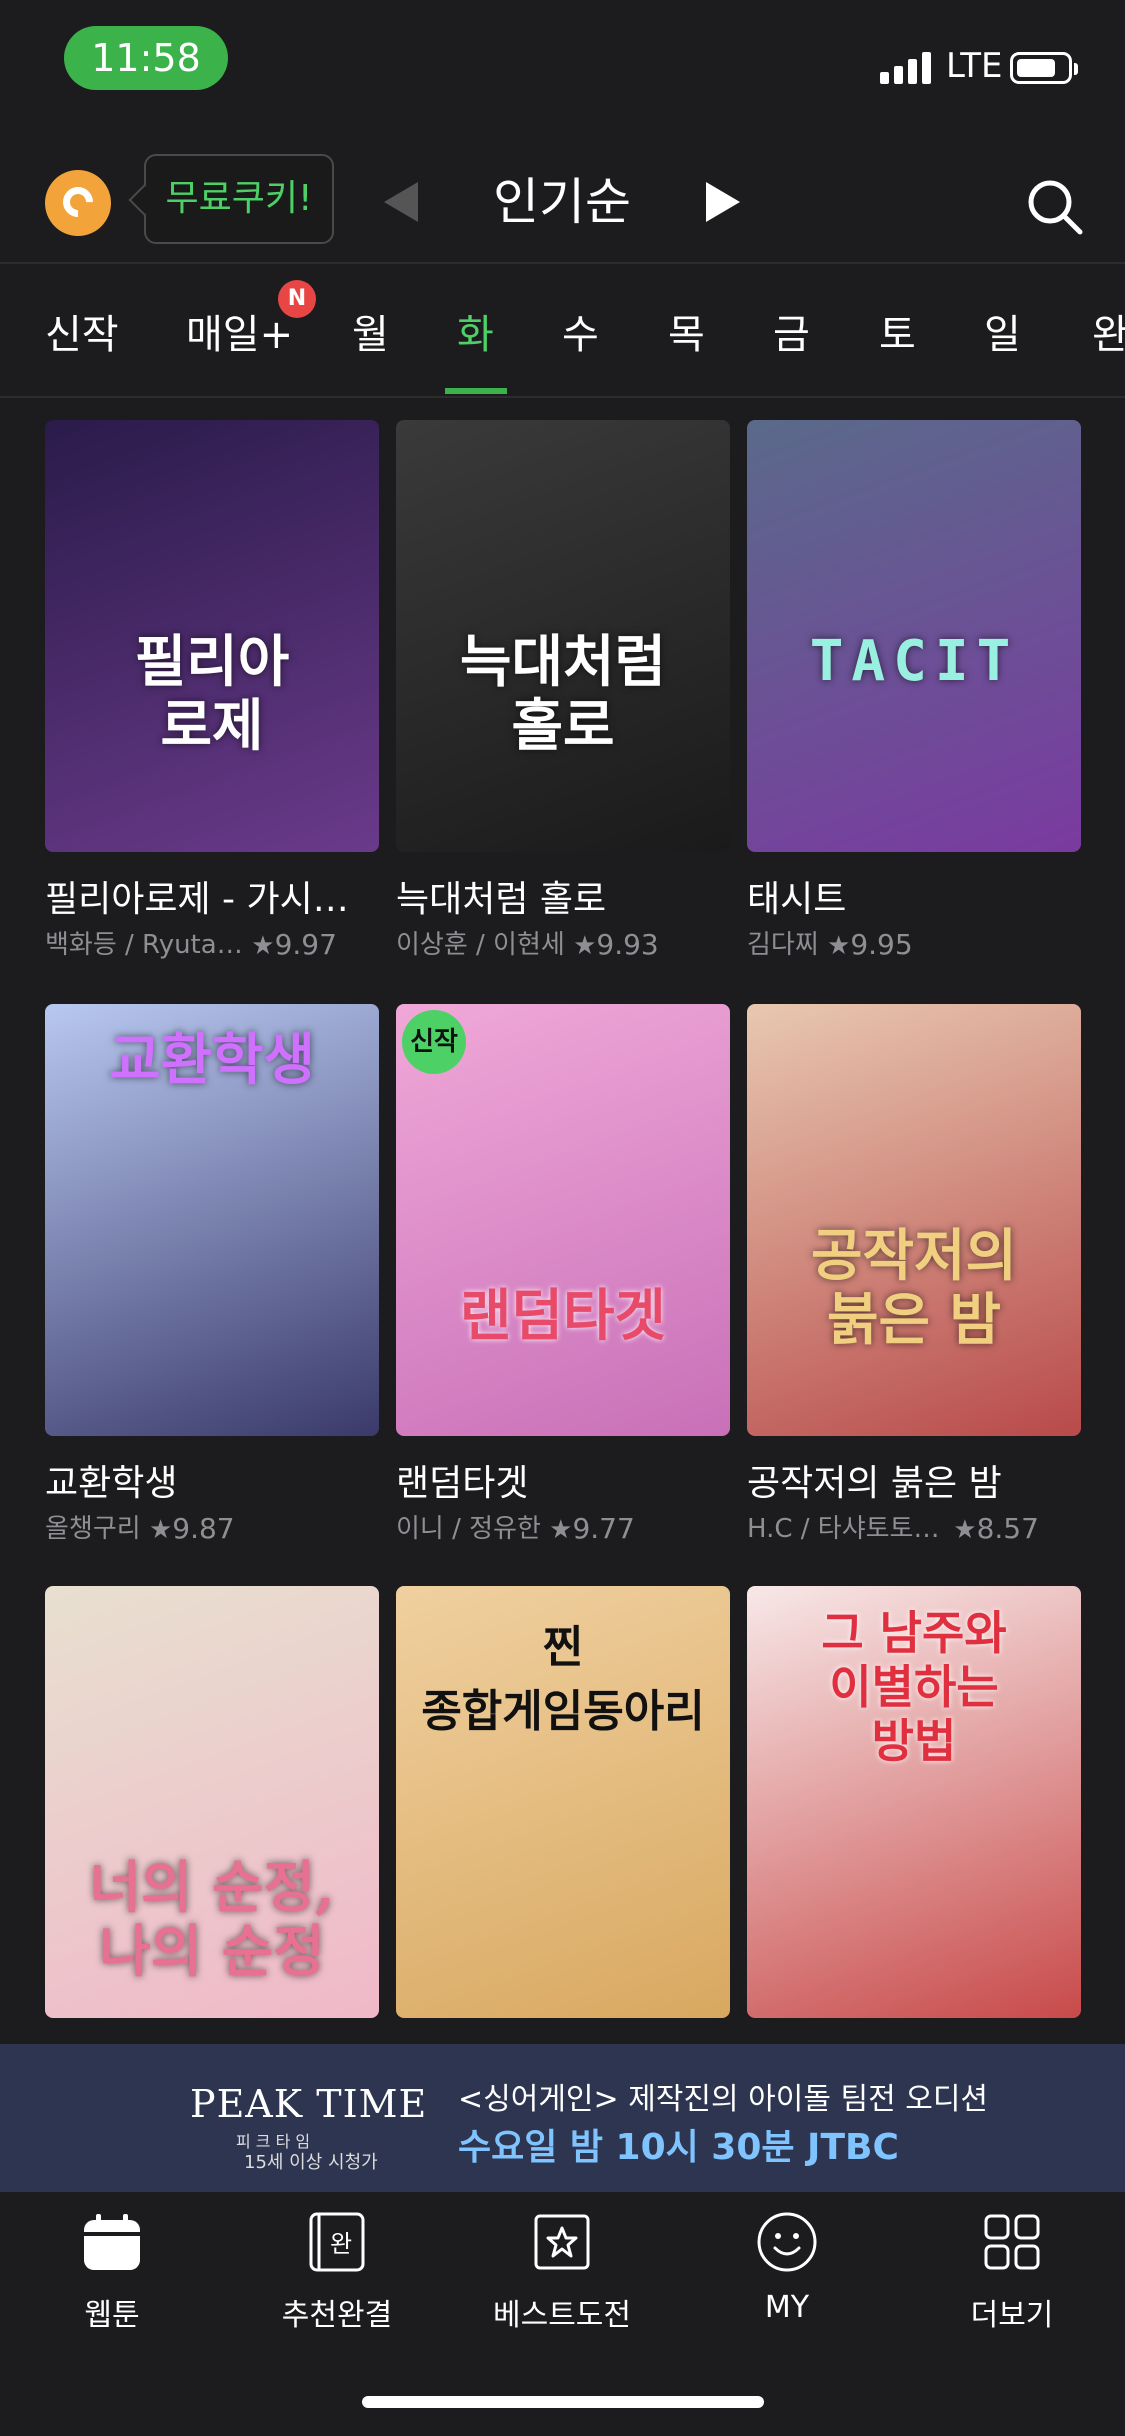 Image resolution: width=1125 pixels, height=2436 pixels. I want to click on cover-title: 랜덤타겟, so click(563, 1316).